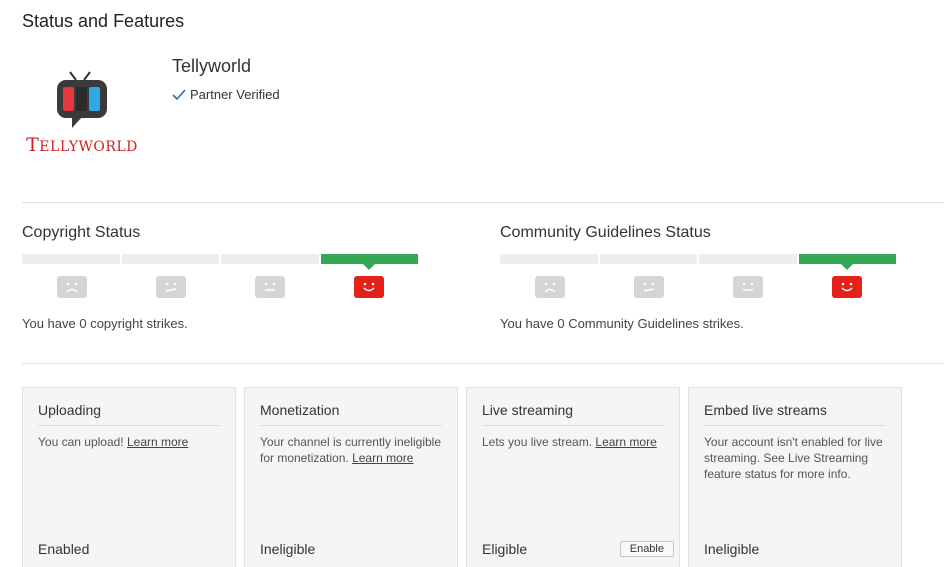  I want to click on channel-logo: TELLYWORLD, so click(82, 113).